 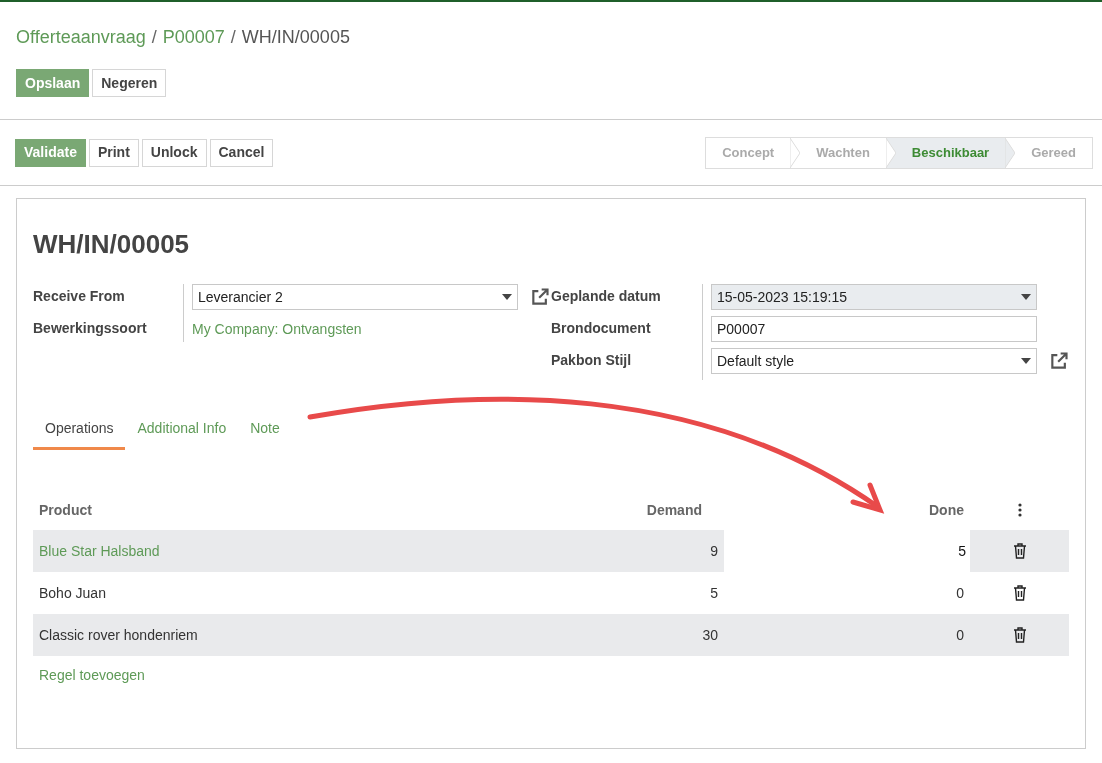 What do you see at coordinates (193, 37) in the screenshot?
I see `breadcrumb-link: P00007` at bounding box center [193, 37].